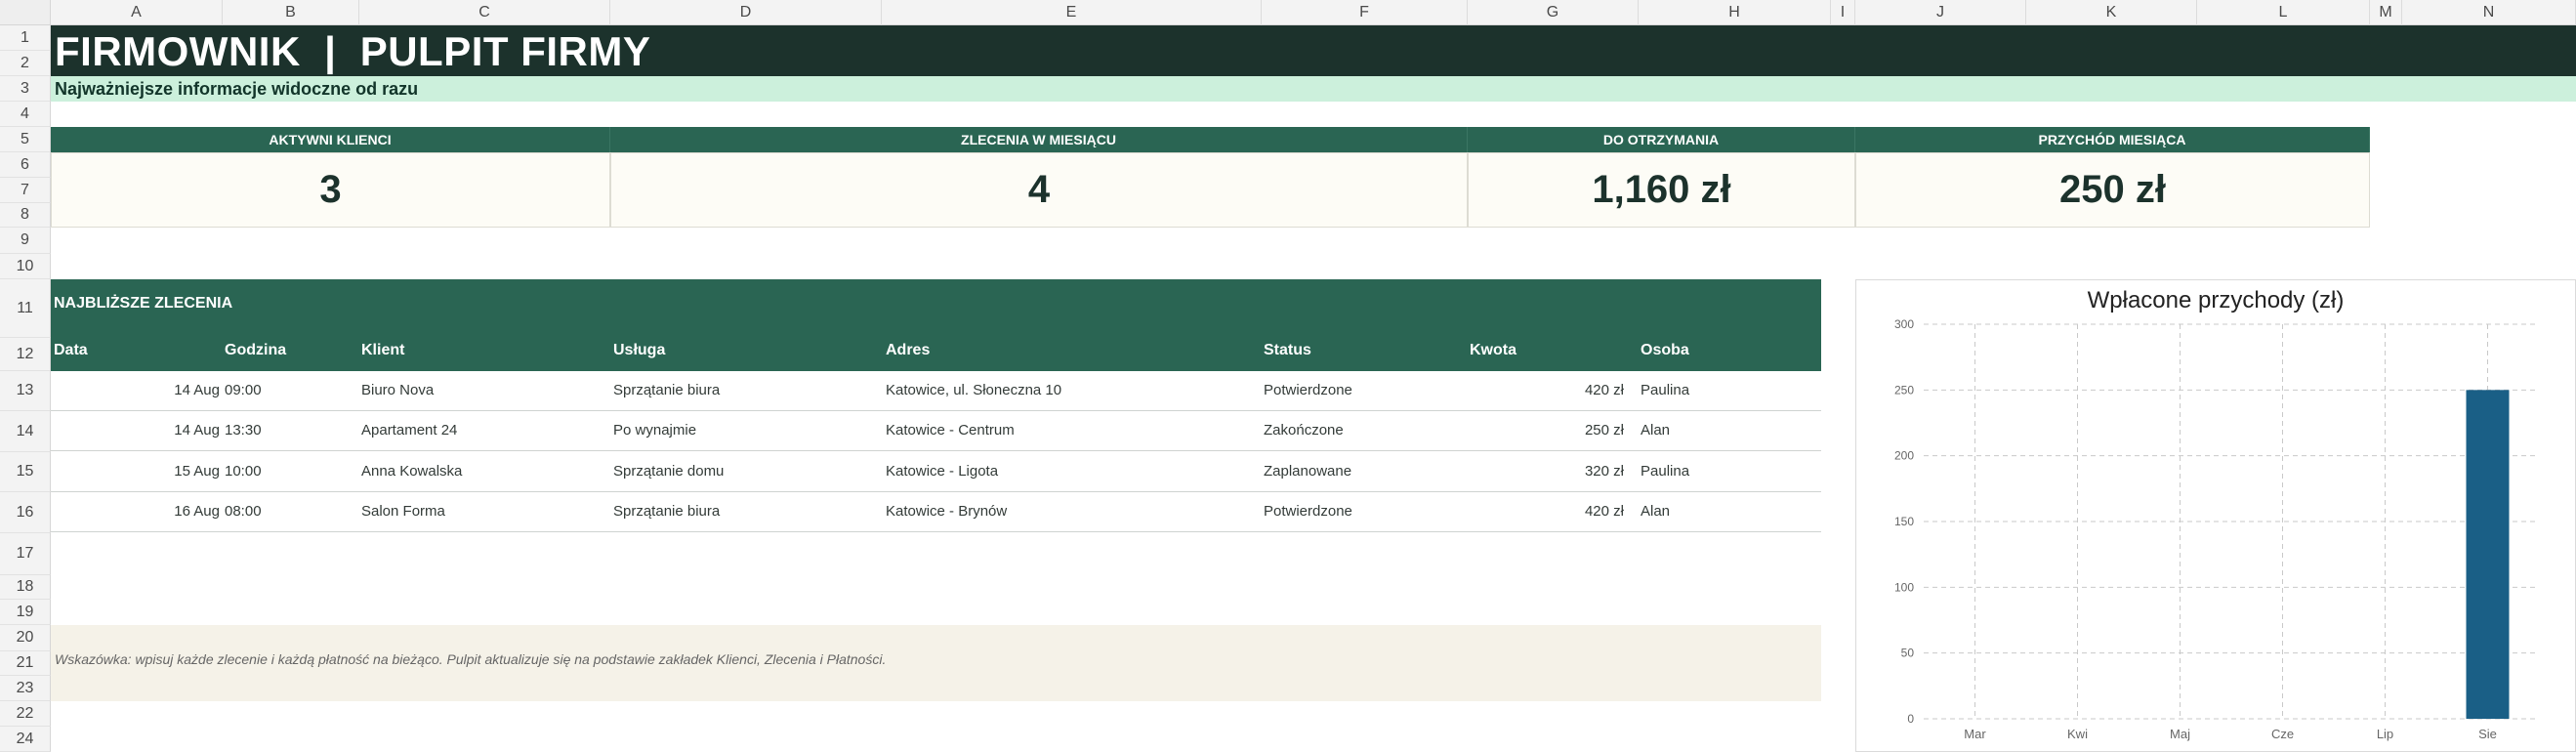 The width and height of the screenshot is (2576, 752). Describe the element at coordinates (483, 391) in the screenshot. I see `cell-client: Biuro Nova` at that location.